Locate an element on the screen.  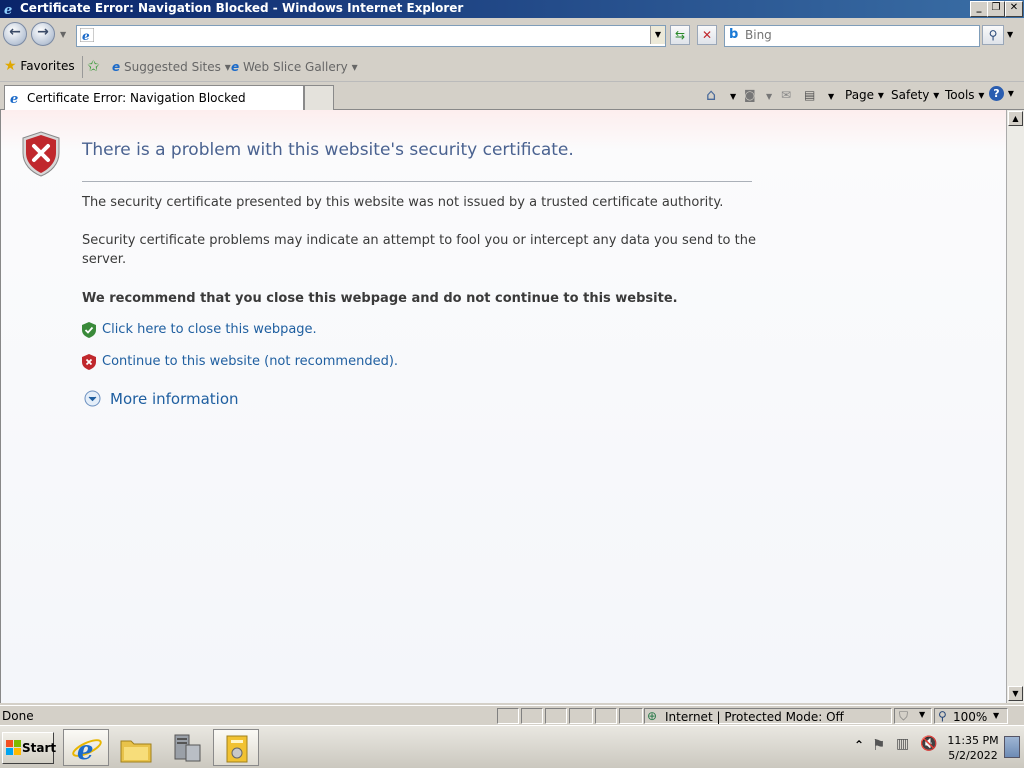
search-options-dropdown: ▼ is located at coordinates (1010, 34).